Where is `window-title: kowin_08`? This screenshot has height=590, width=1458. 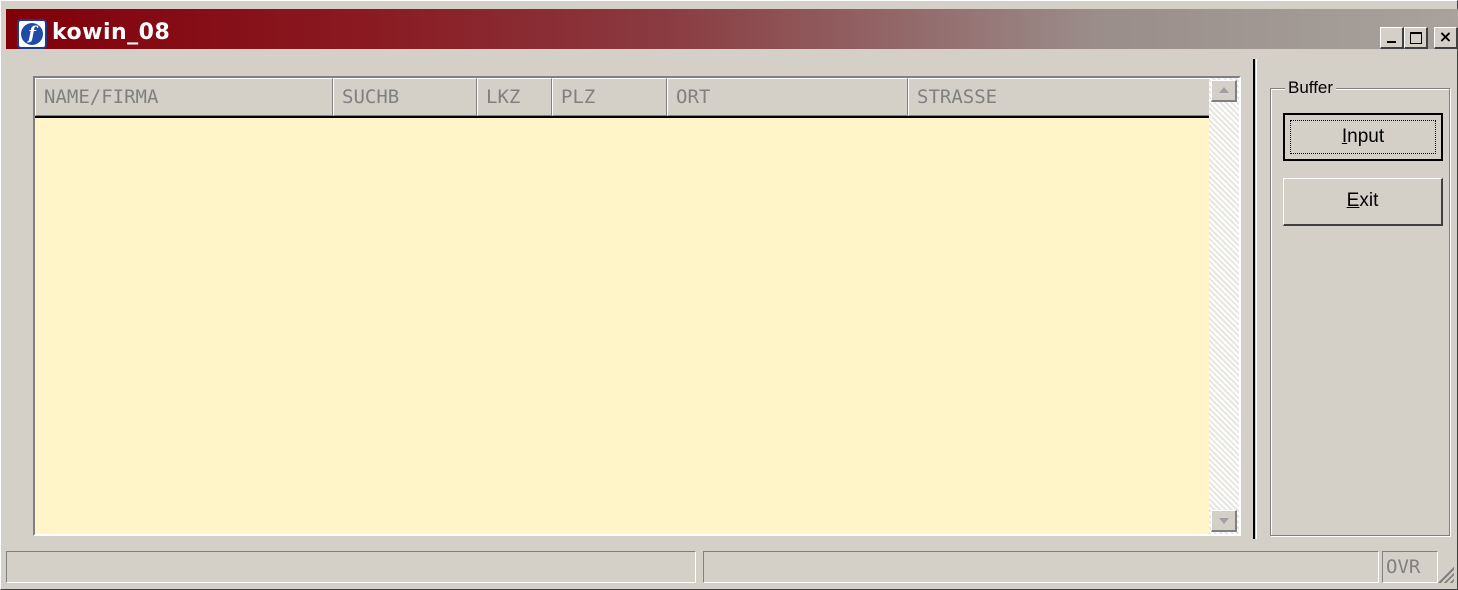 window-title: kowin_08 is located at coordinates (111, 32).